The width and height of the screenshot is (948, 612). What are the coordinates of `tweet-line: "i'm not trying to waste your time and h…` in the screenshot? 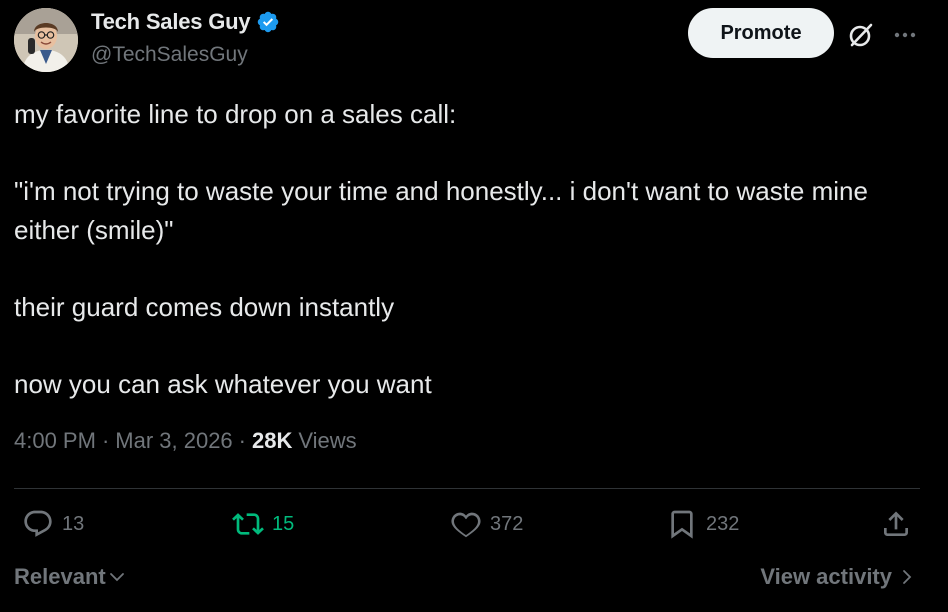 It's located at (445, 210).